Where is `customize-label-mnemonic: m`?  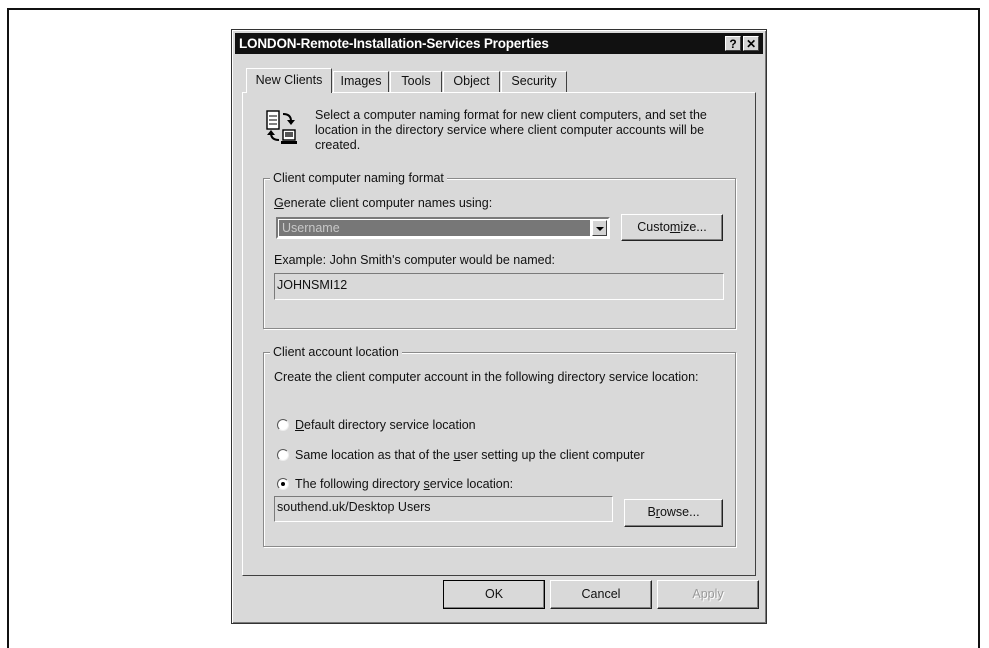
customize-label-mnemonic: m is located at coordinates (675, 227).